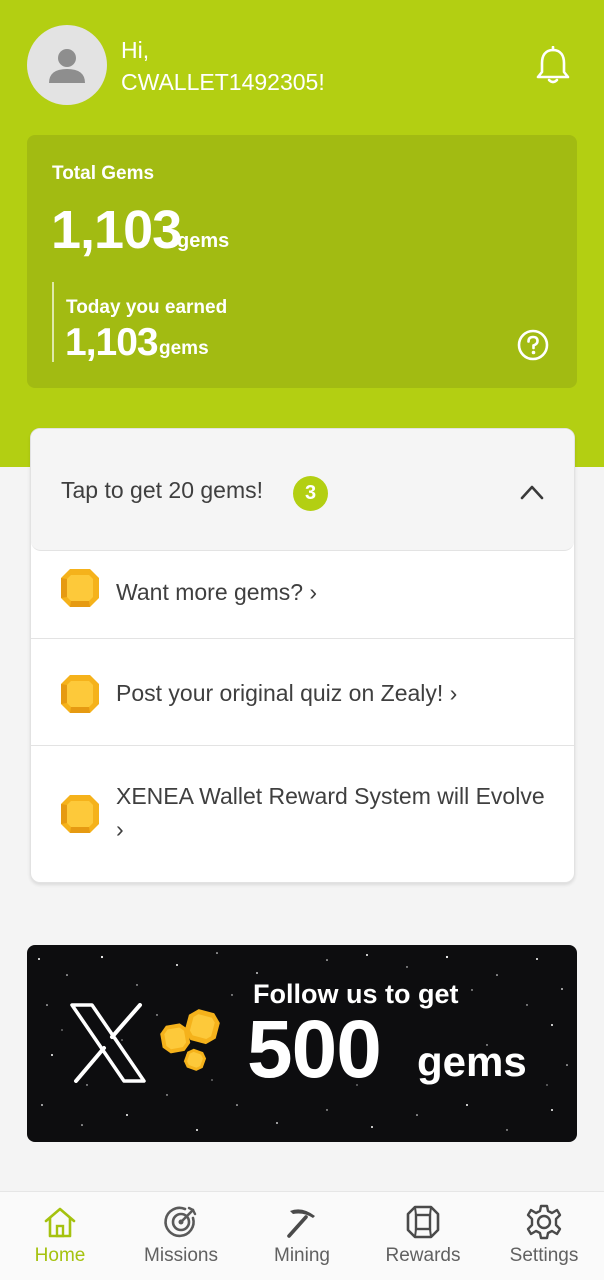 The height and width of the screenshot is (1280, 604). Describe the element at coordinates (112, 342) in the screenshot. I see `today-earned-value: 1,103` at that location.